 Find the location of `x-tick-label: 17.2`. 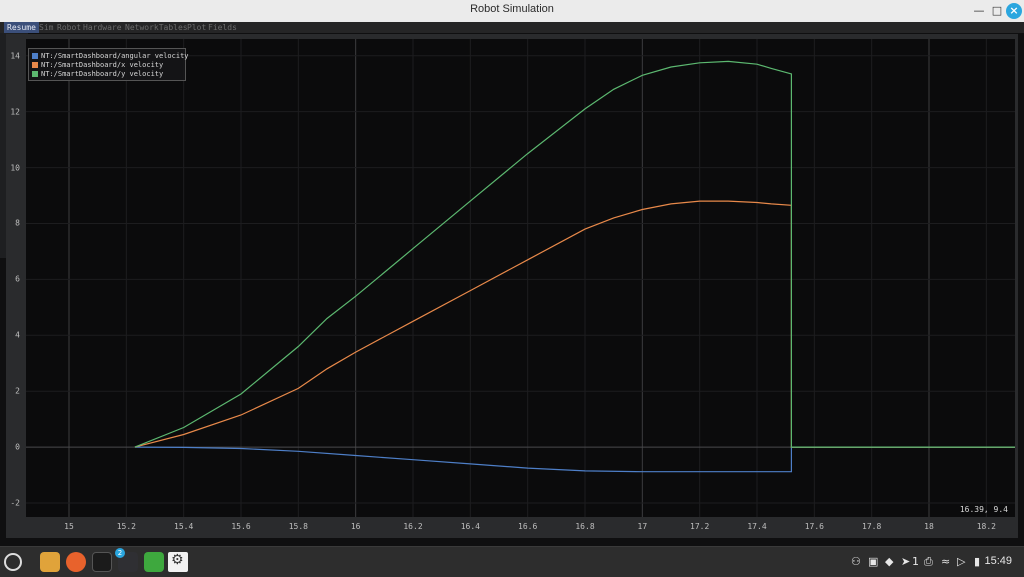

x-tick-label: 17.2 is located at coordinates (700, 526).